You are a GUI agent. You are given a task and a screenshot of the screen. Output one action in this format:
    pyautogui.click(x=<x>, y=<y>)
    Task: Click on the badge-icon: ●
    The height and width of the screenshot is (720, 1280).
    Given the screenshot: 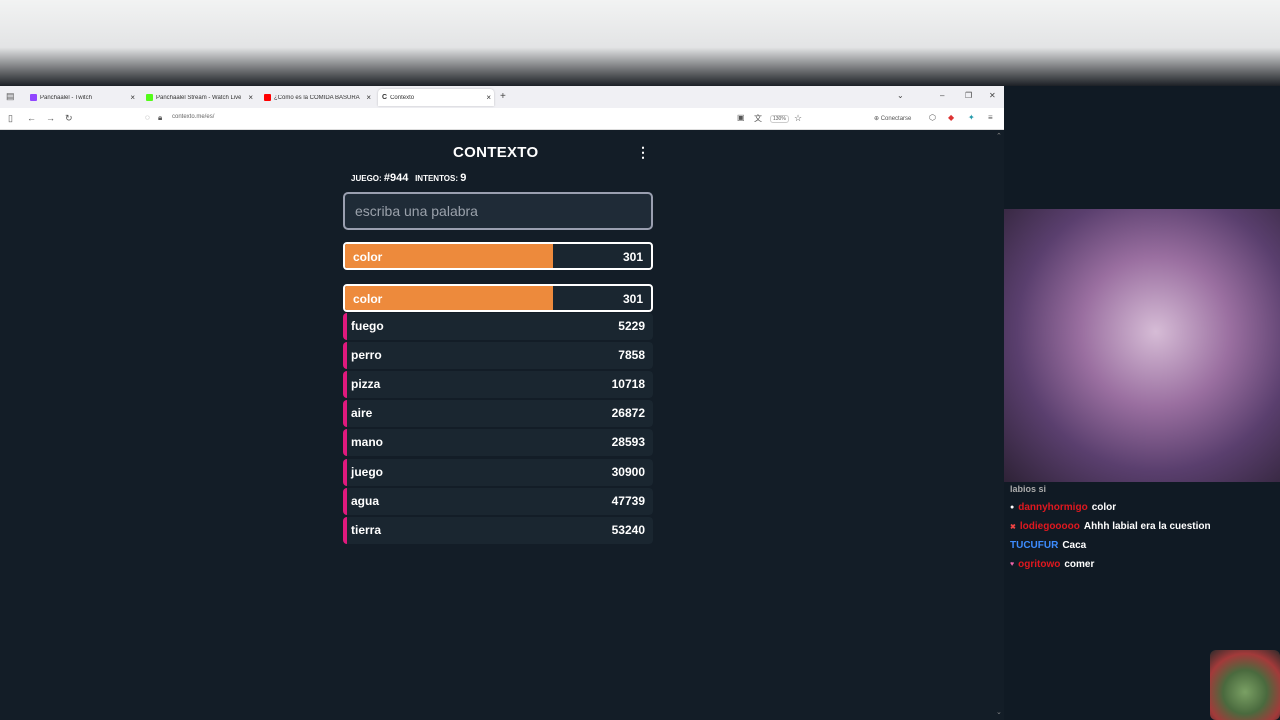 What is the action you would take?
    pyautogui.click(x=1012, y=507)
    